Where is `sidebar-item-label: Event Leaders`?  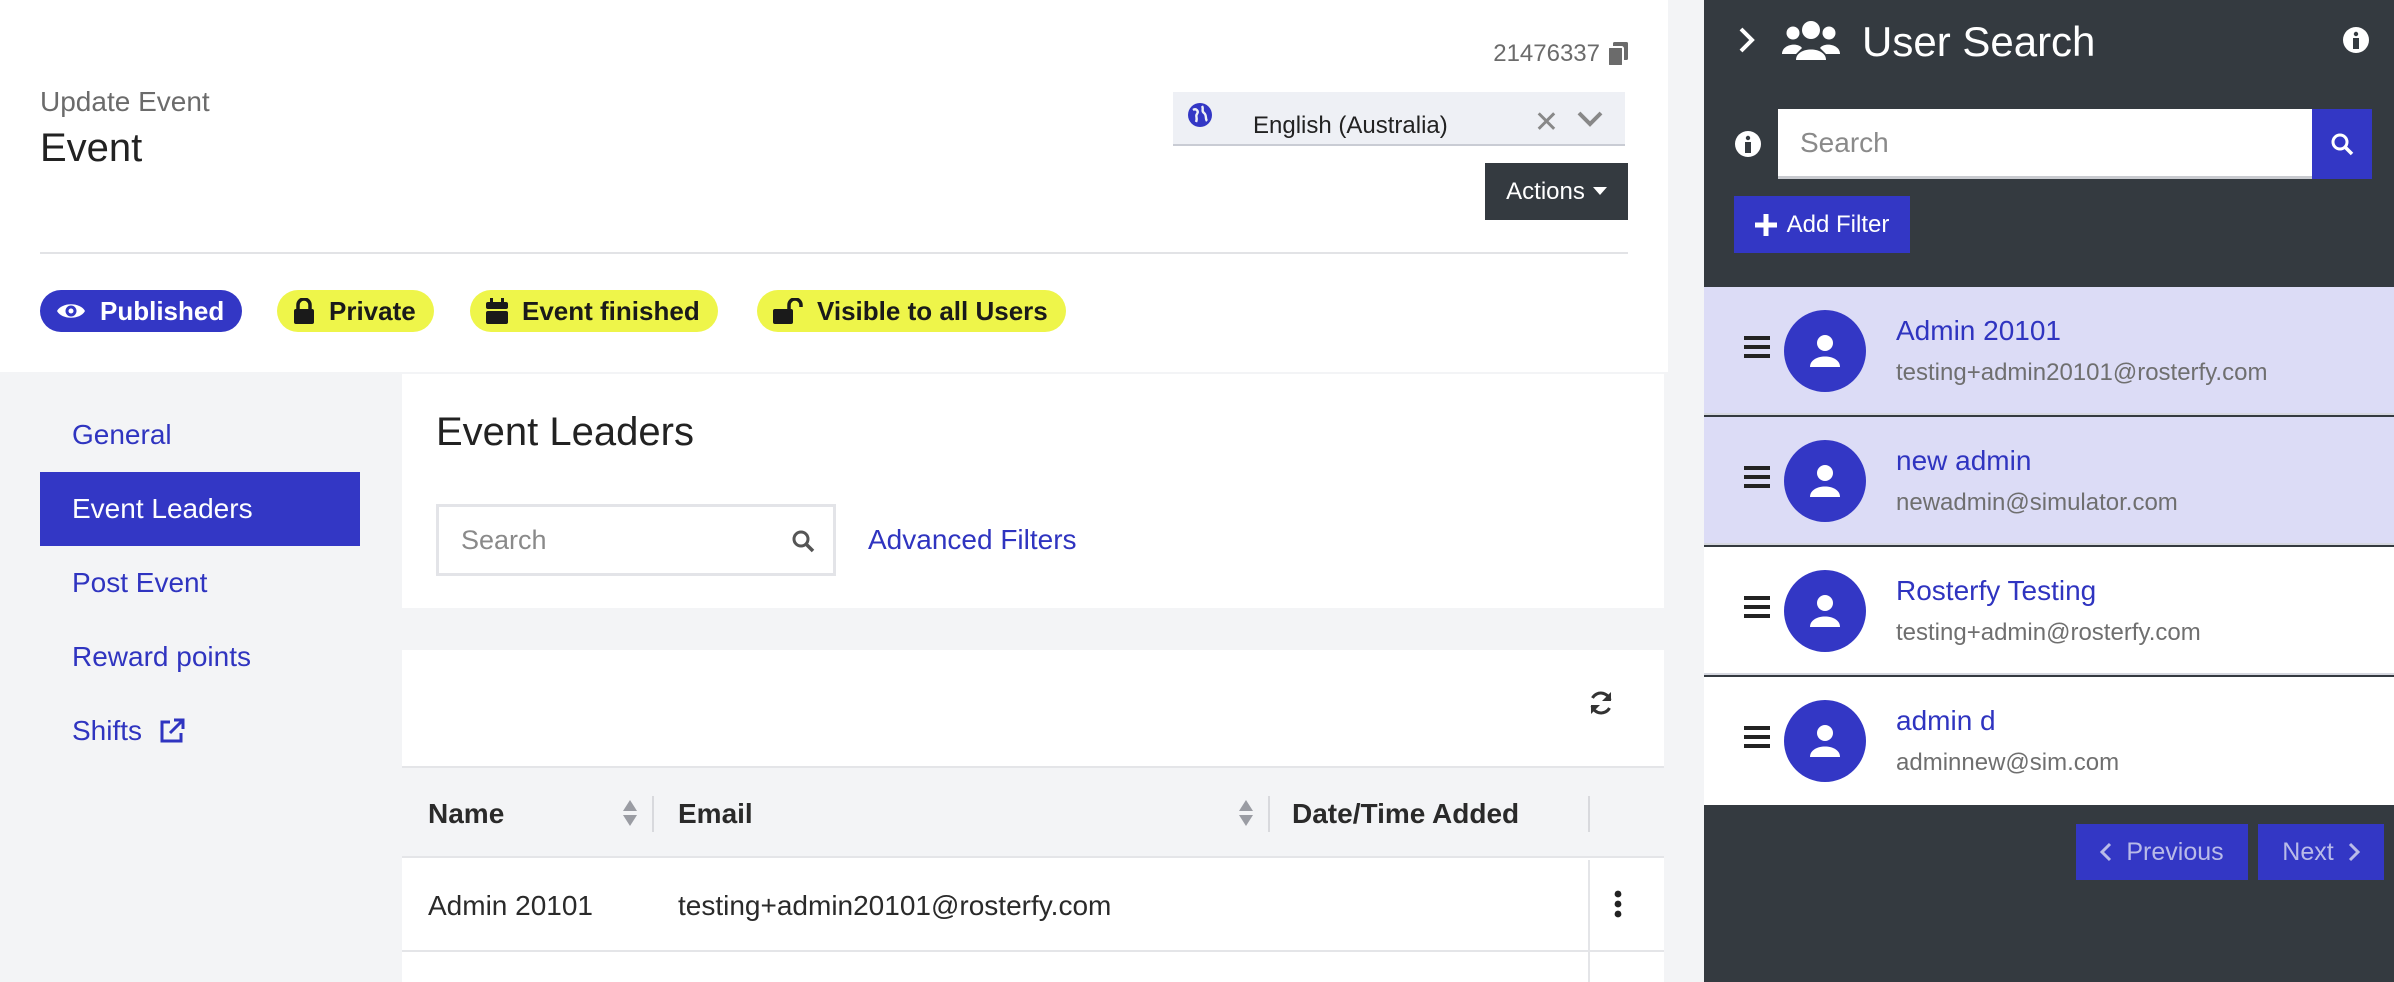
sidebar-item-label: Event Leaders is located at coordinates (162, 508).